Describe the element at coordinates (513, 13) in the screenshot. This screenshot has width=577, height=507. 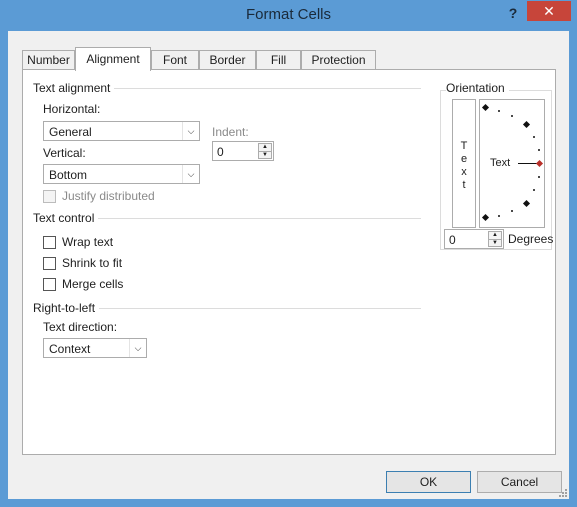
I see `help-button: ?` at that location.